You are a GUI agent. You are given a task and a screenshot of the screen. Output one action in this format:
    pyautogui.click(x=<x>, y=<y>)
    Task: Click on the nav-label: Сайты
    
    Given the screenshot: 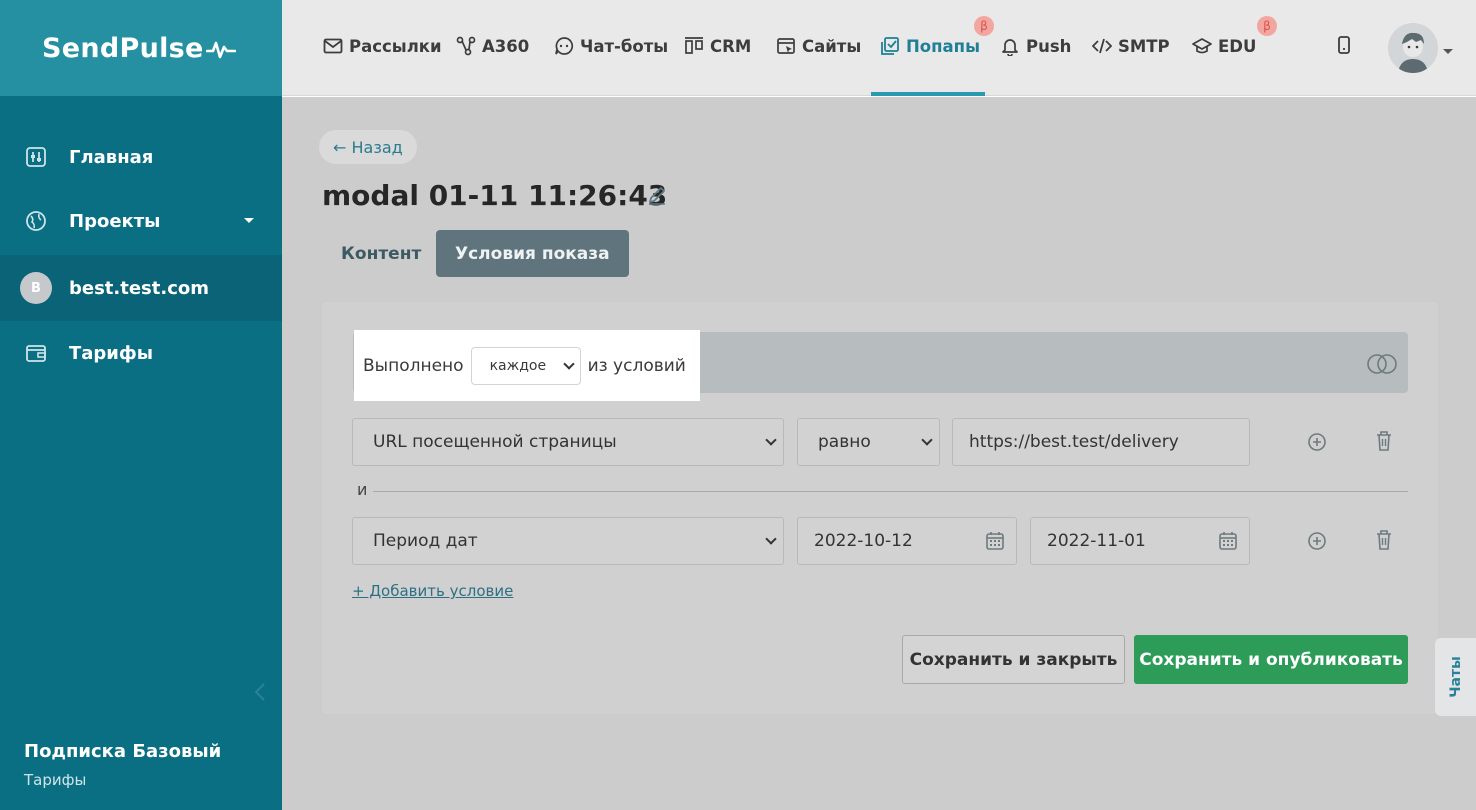 What is the action you would take?
    pyautogui.click(x=832, y=46)
    